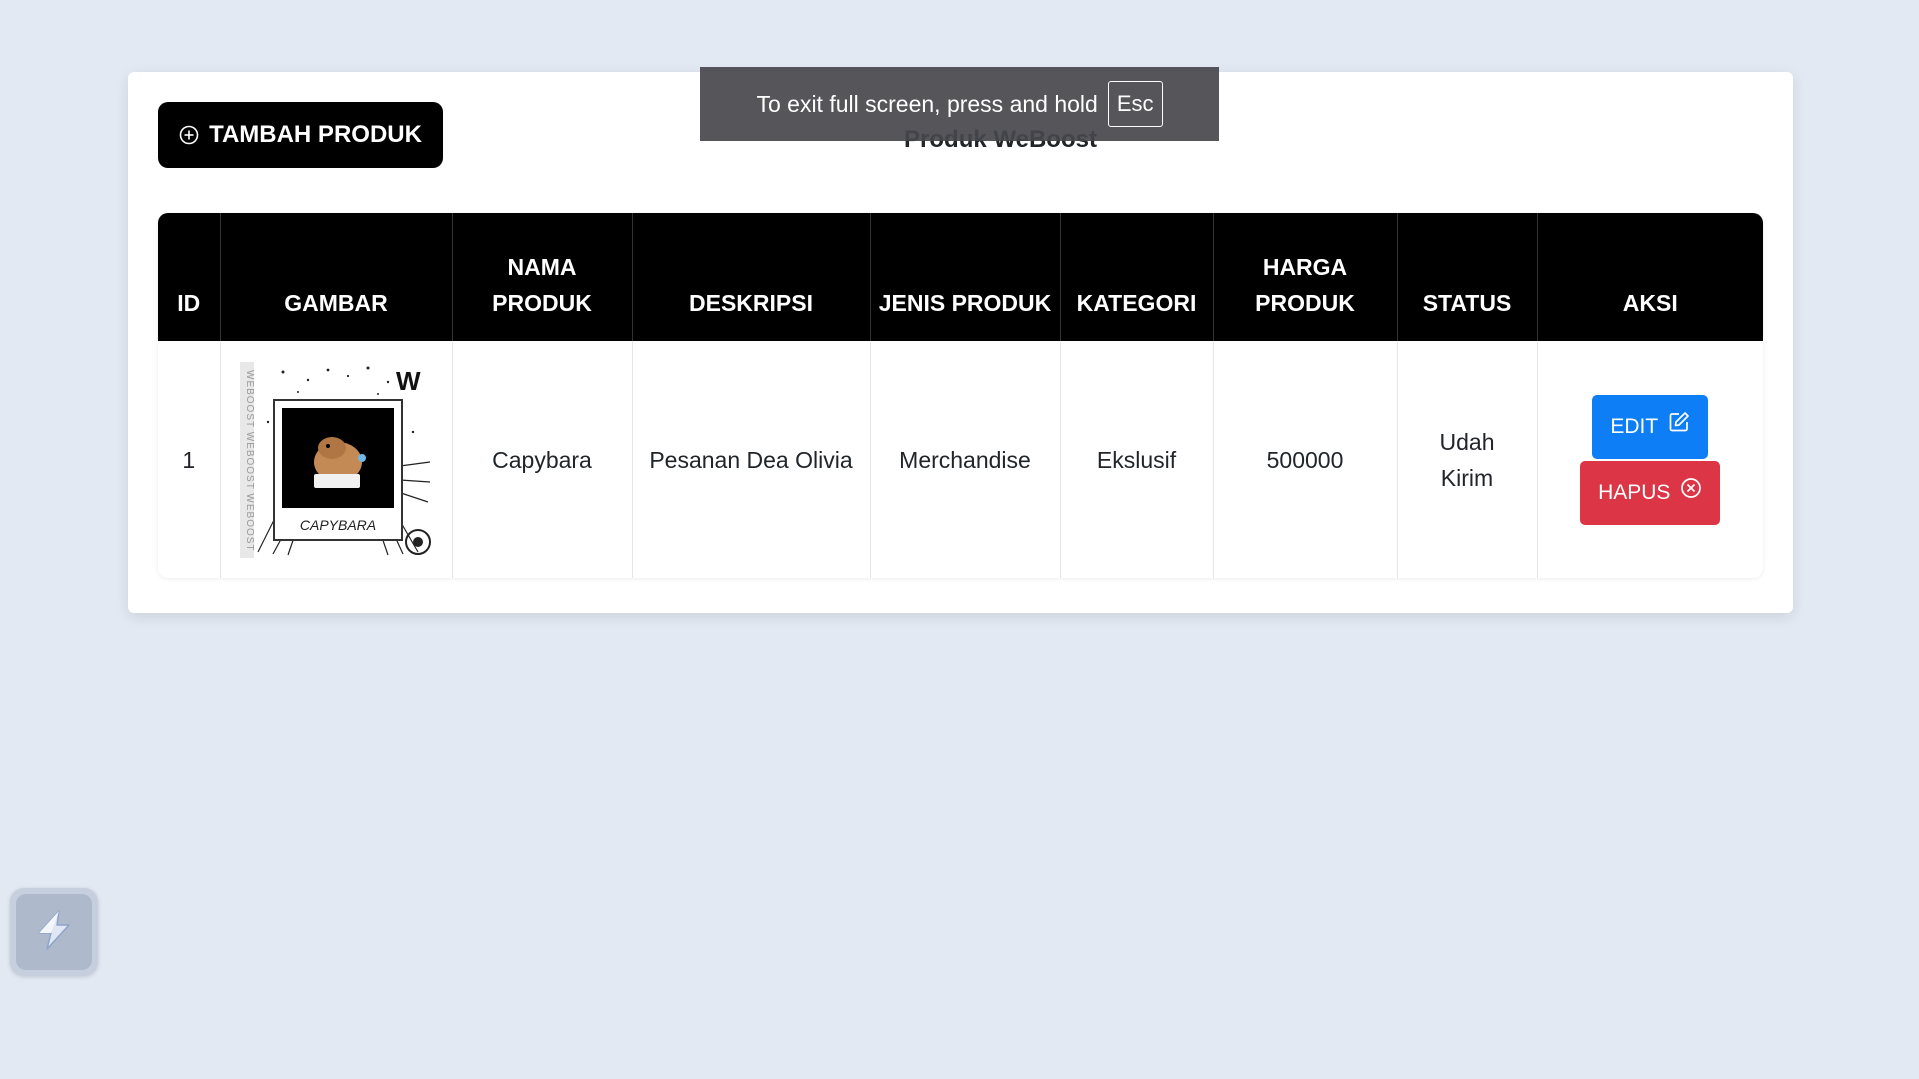 The height and width of the screenshot is (1079, 1919). Describe the element at coordinates (1634, 426) in the screenshot. I see `edit-label: EDIT` at that location.